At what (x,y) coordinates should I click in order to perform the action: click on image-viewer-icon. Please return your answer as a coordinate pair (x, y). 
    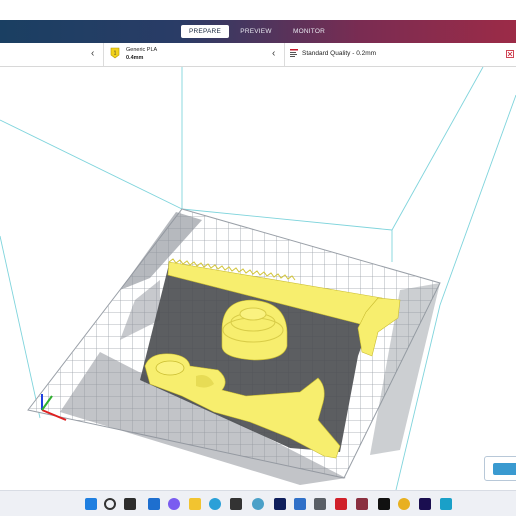
    Looking at the image, I should click on (300, 504).